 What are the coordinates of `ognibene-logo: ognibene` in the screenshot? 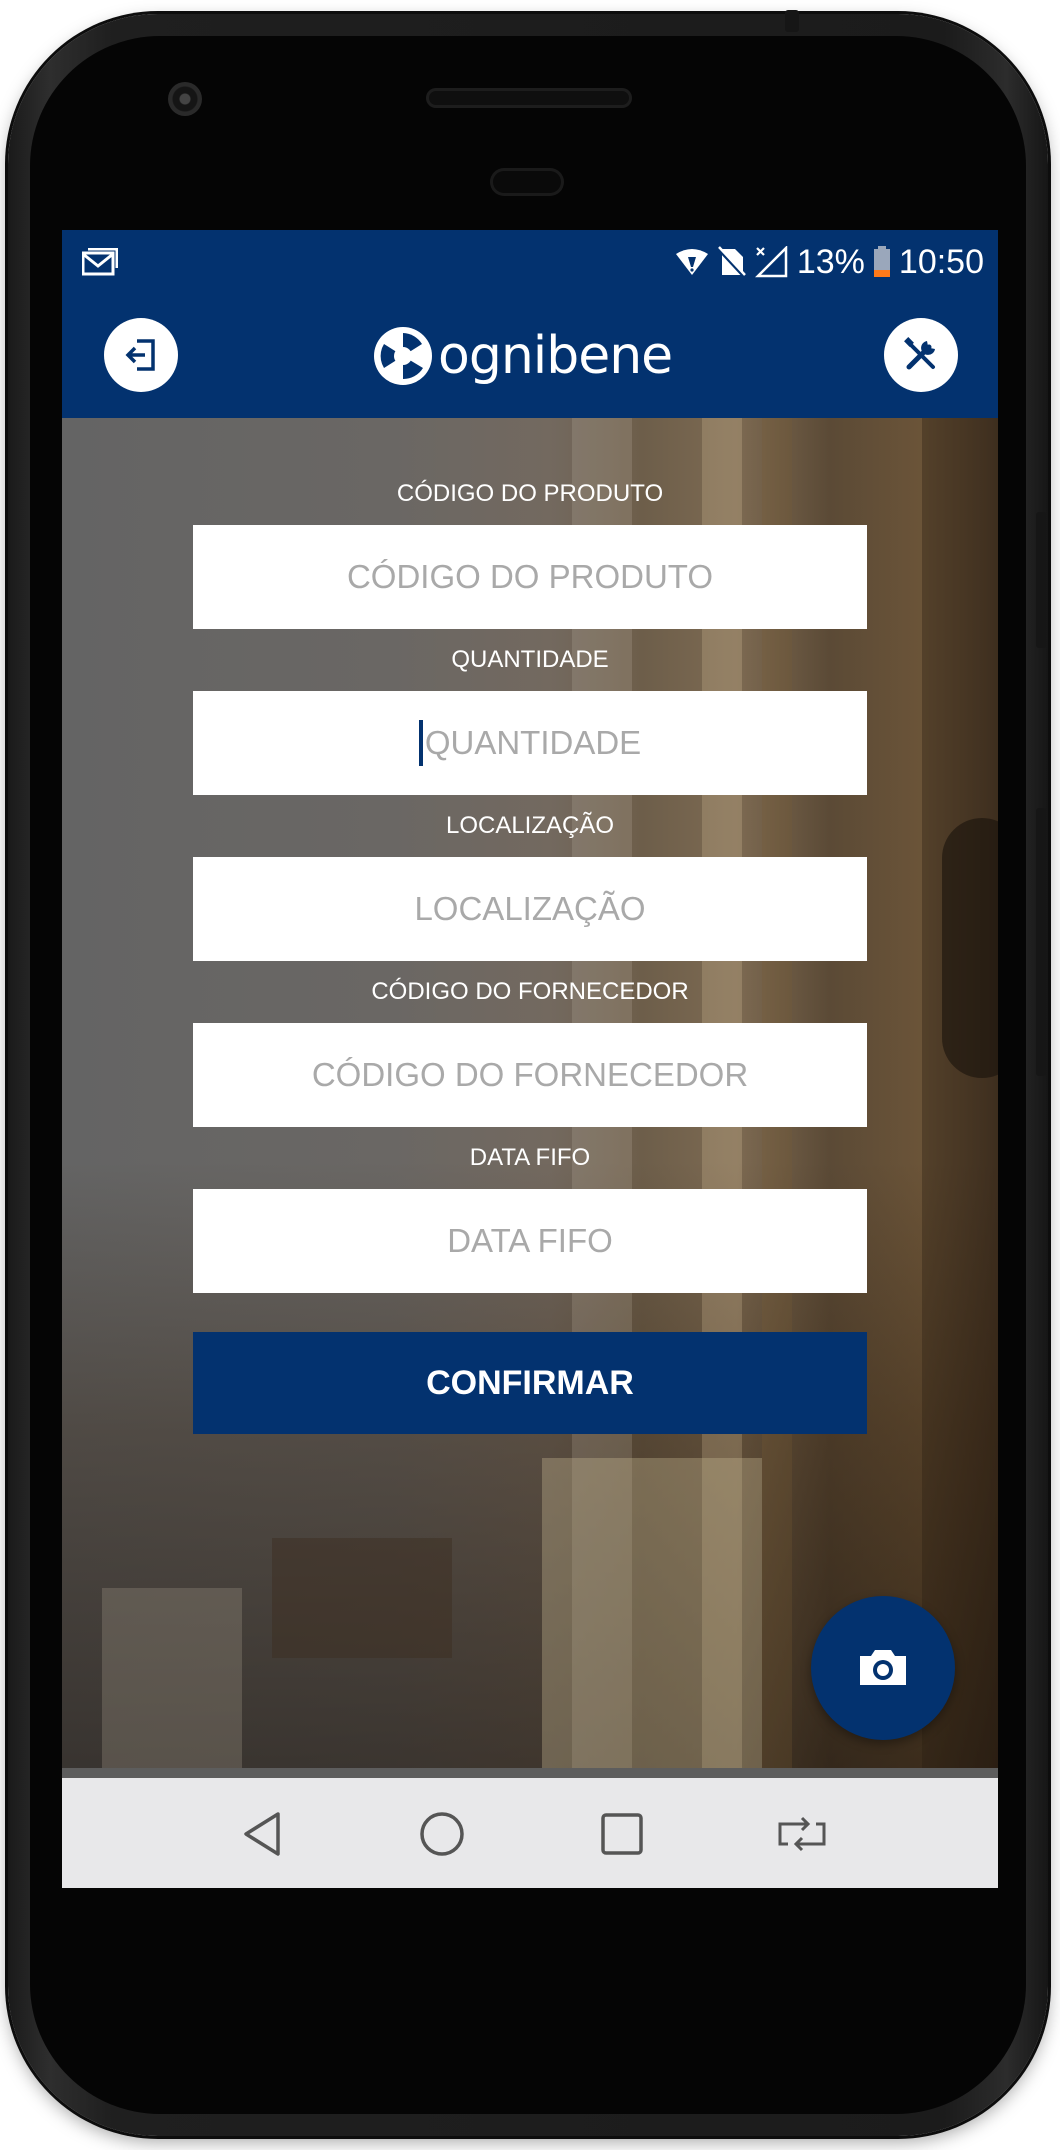 It's located at (522, 356).